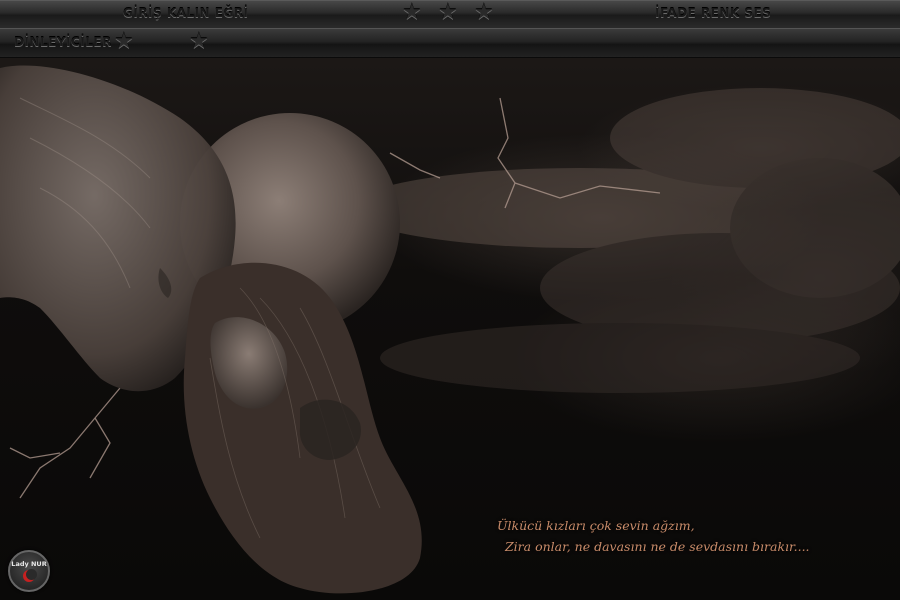  I want to click on listeners-bar: DİNLEYİCİLER ★ ★, so click(450, 43).